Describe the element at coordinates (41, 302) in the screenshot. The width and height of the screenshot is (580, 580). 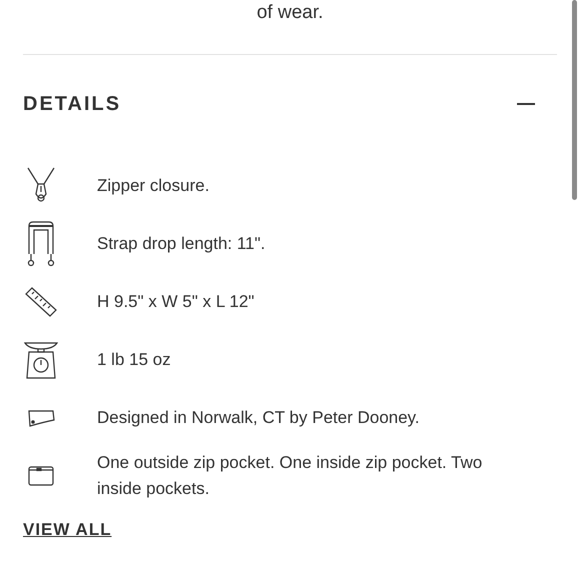
I see `ruler-icon` at that location.